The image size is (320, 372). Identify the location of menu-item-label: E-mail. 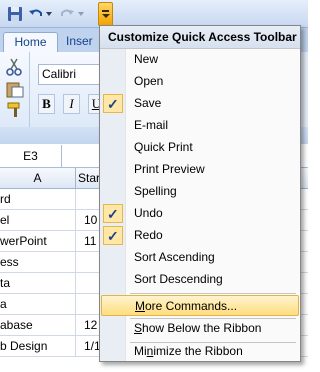
(151, 125).